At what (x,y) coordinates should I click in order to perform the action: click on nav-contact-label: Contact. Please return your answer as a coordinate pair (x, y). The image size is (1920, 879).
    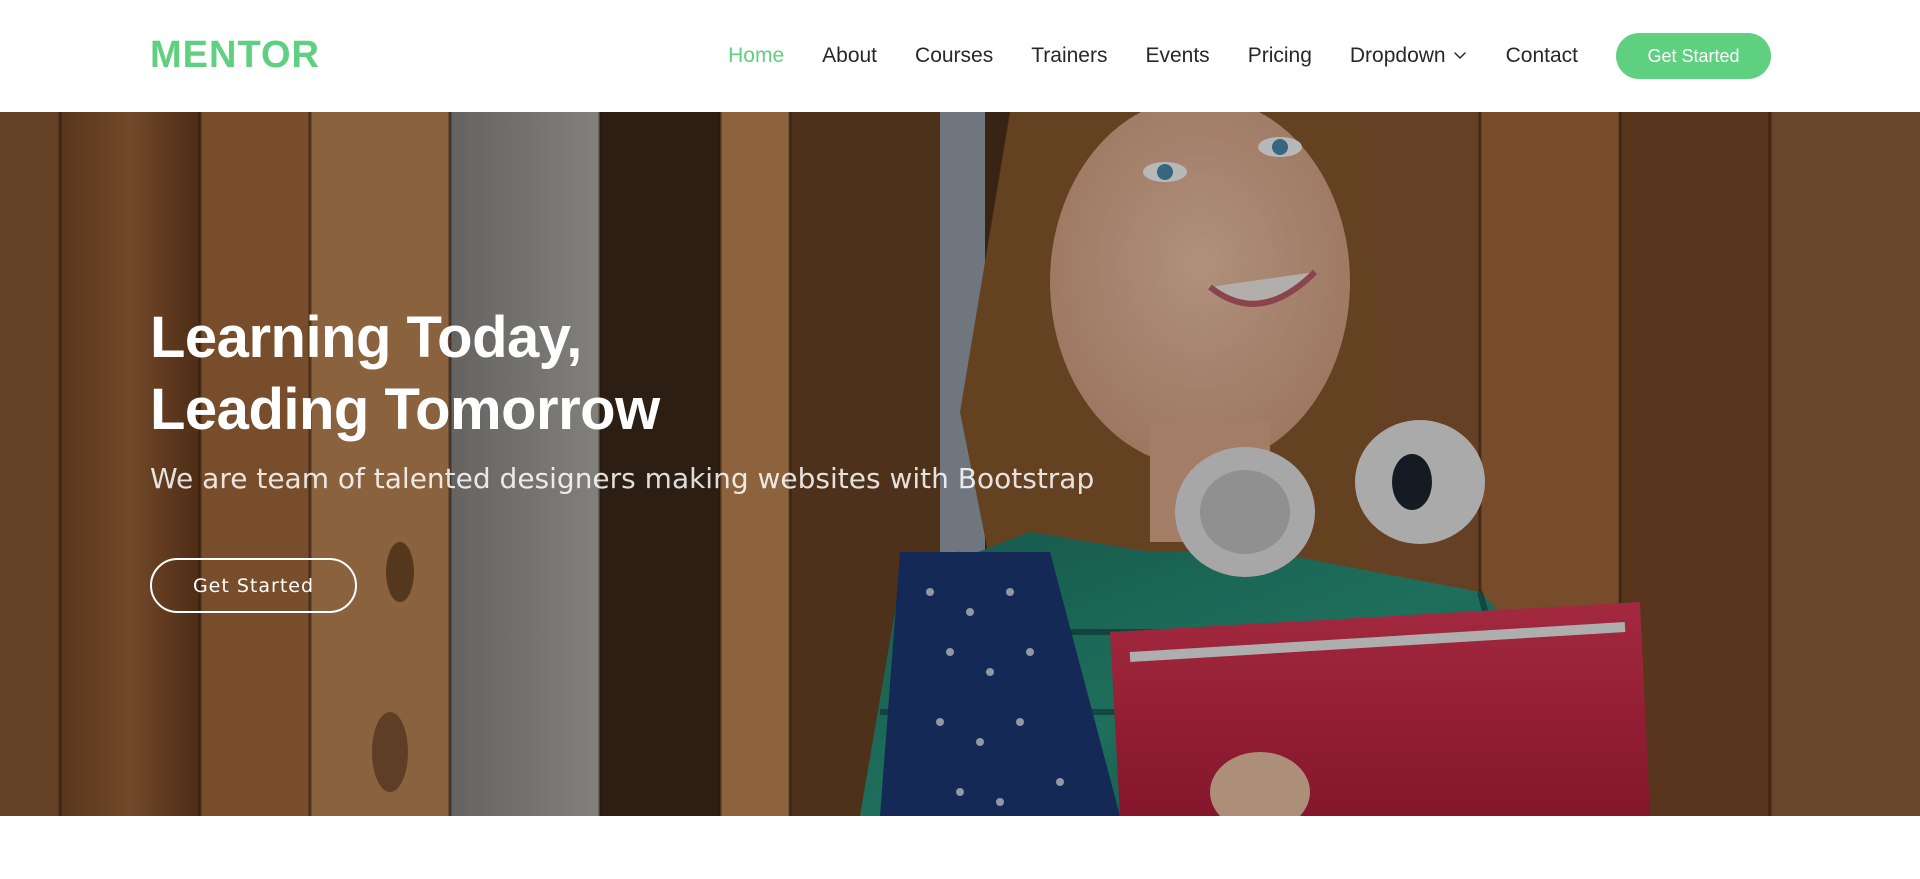
    Looking at the image, I should click on (1541, 55).